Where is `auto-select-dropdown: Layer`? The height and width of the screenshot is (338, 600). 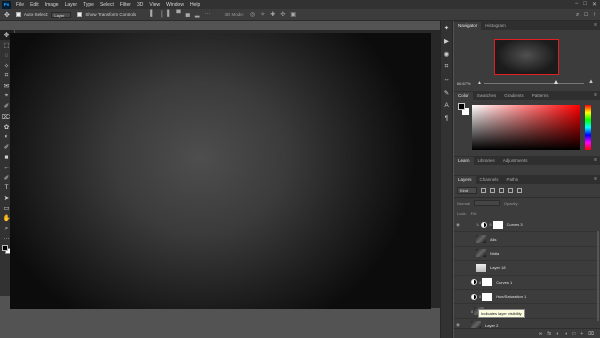
auto-select-dropdown: Layer is located at coordinates (61, 14).